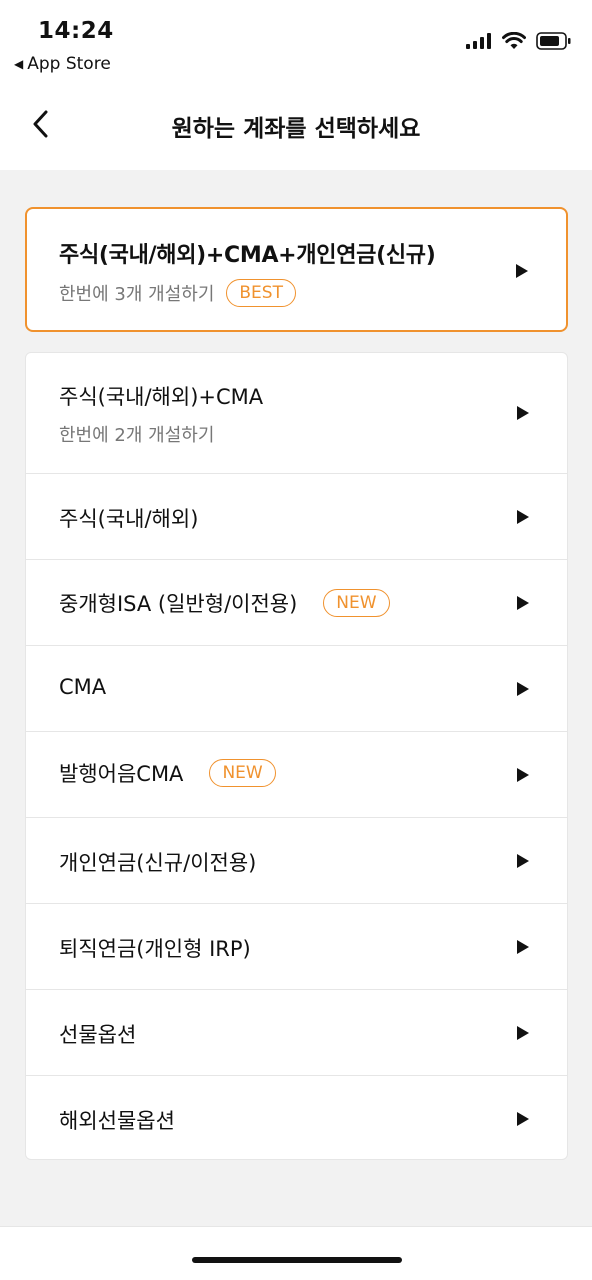 This screenshot has width=592, height=1280. Describe the element at coordinates (296, 40) in the screenshot. I see `status-bar: 14:24 ◀ App Store` at that location.